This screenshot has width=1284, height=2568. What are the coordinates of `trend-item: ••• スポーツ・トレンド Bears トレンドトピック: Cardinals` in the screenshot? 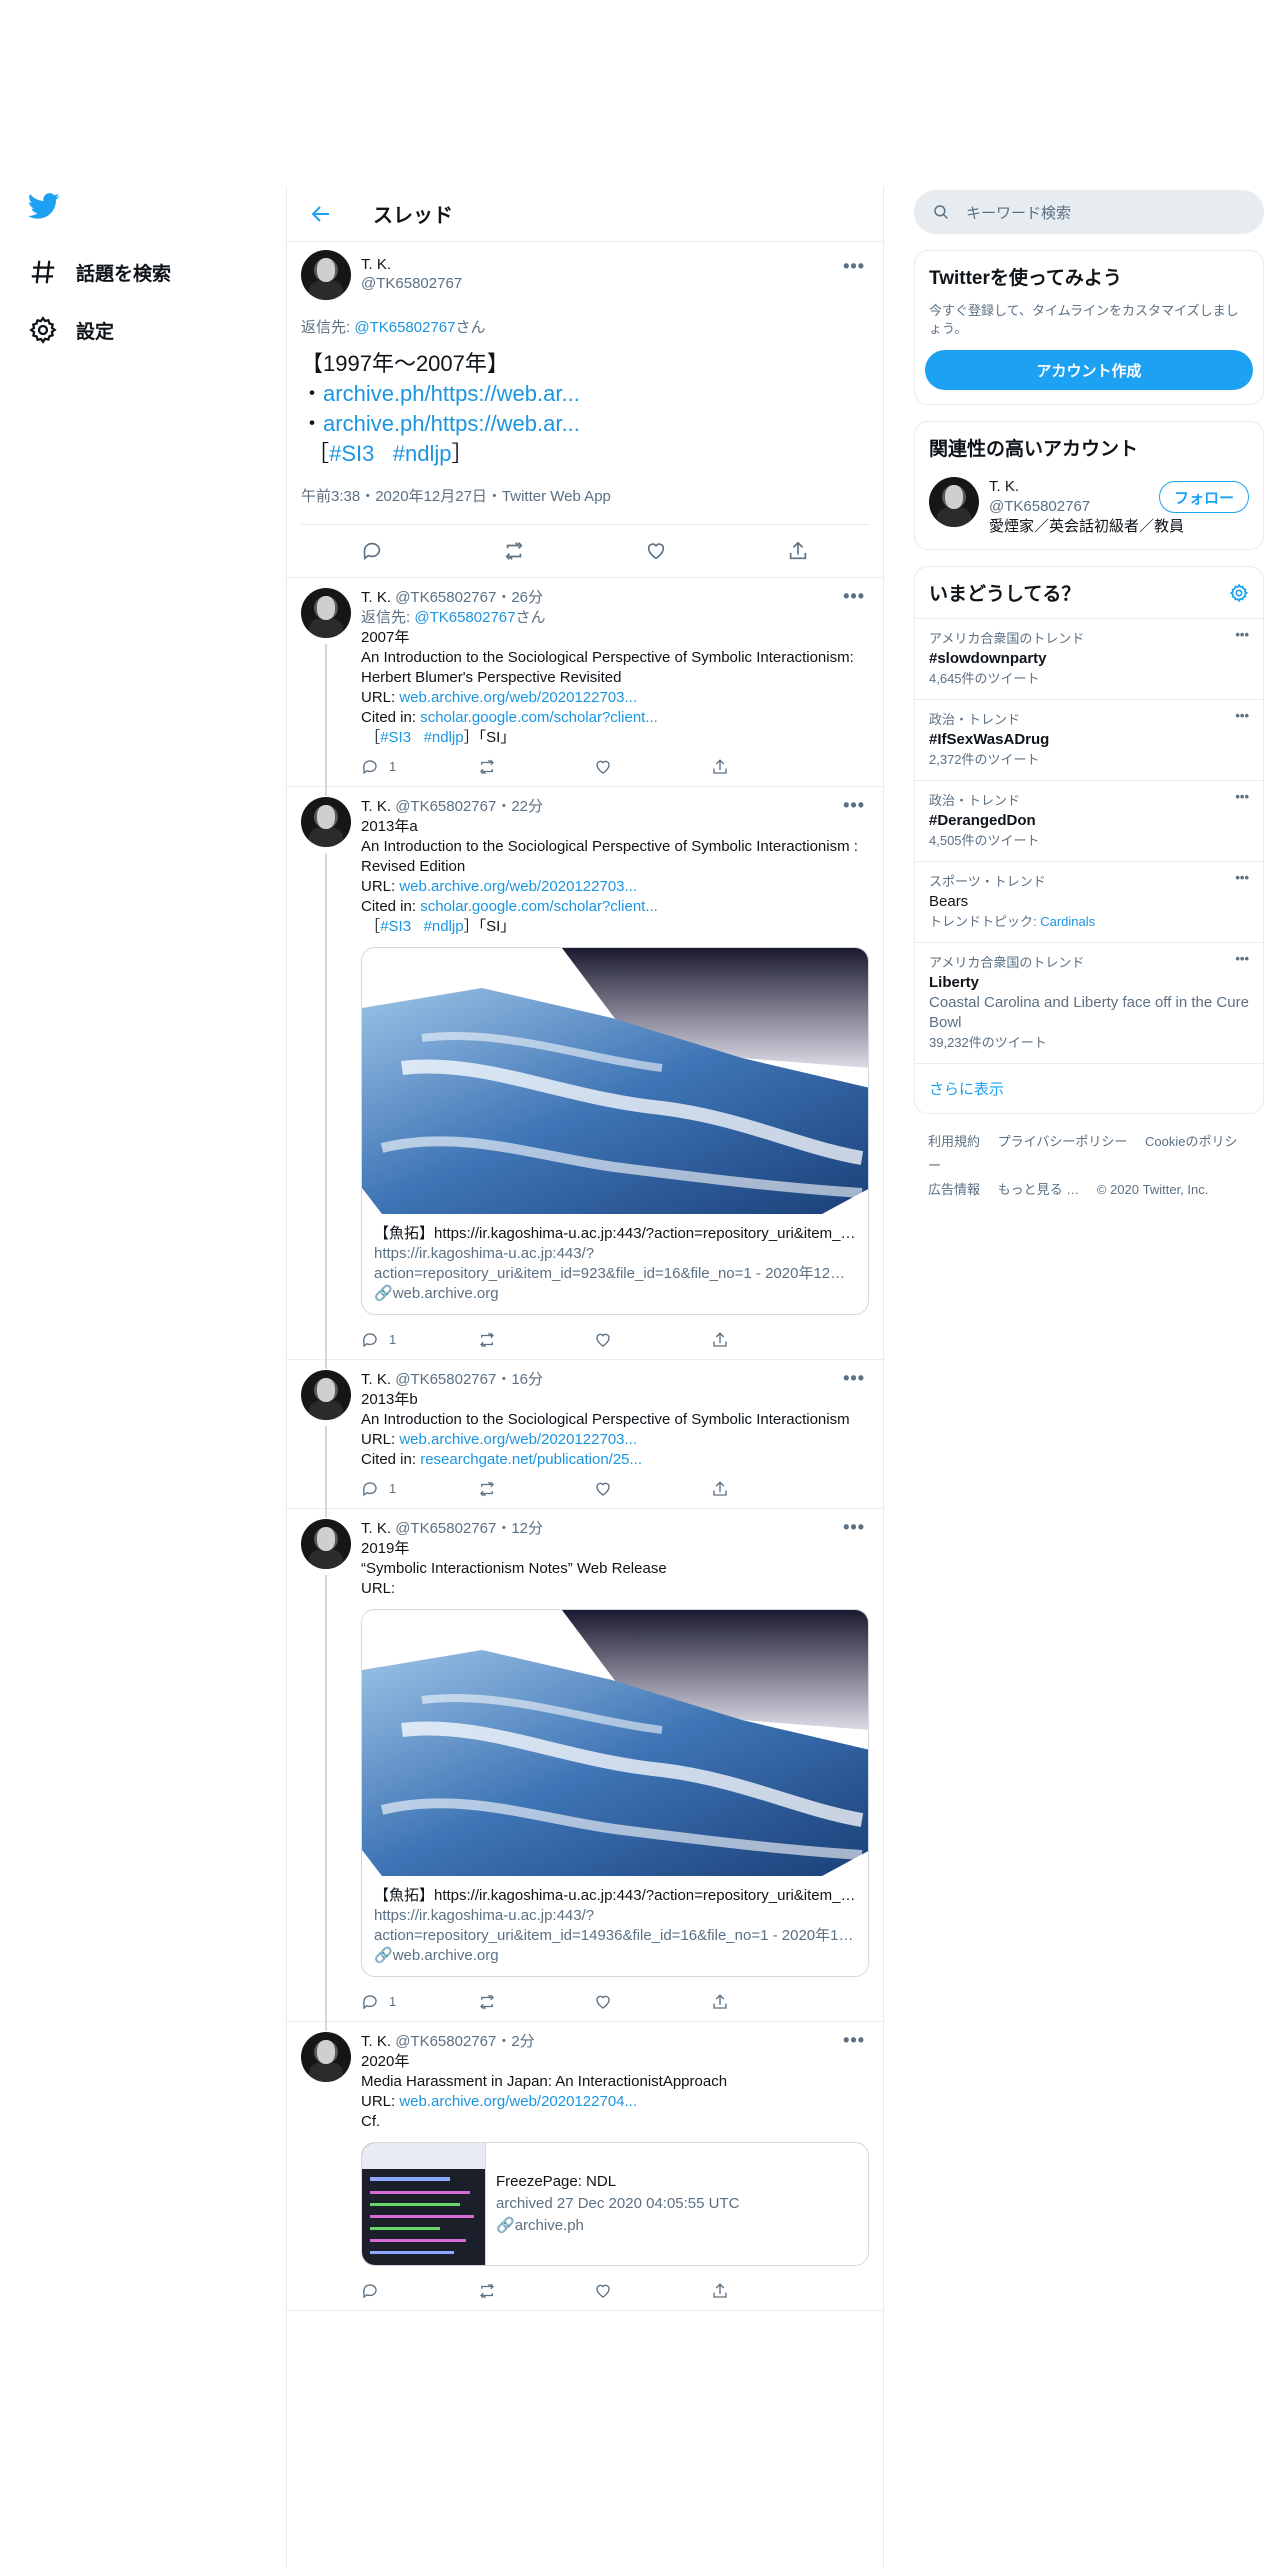 It's located at (1089, 901).